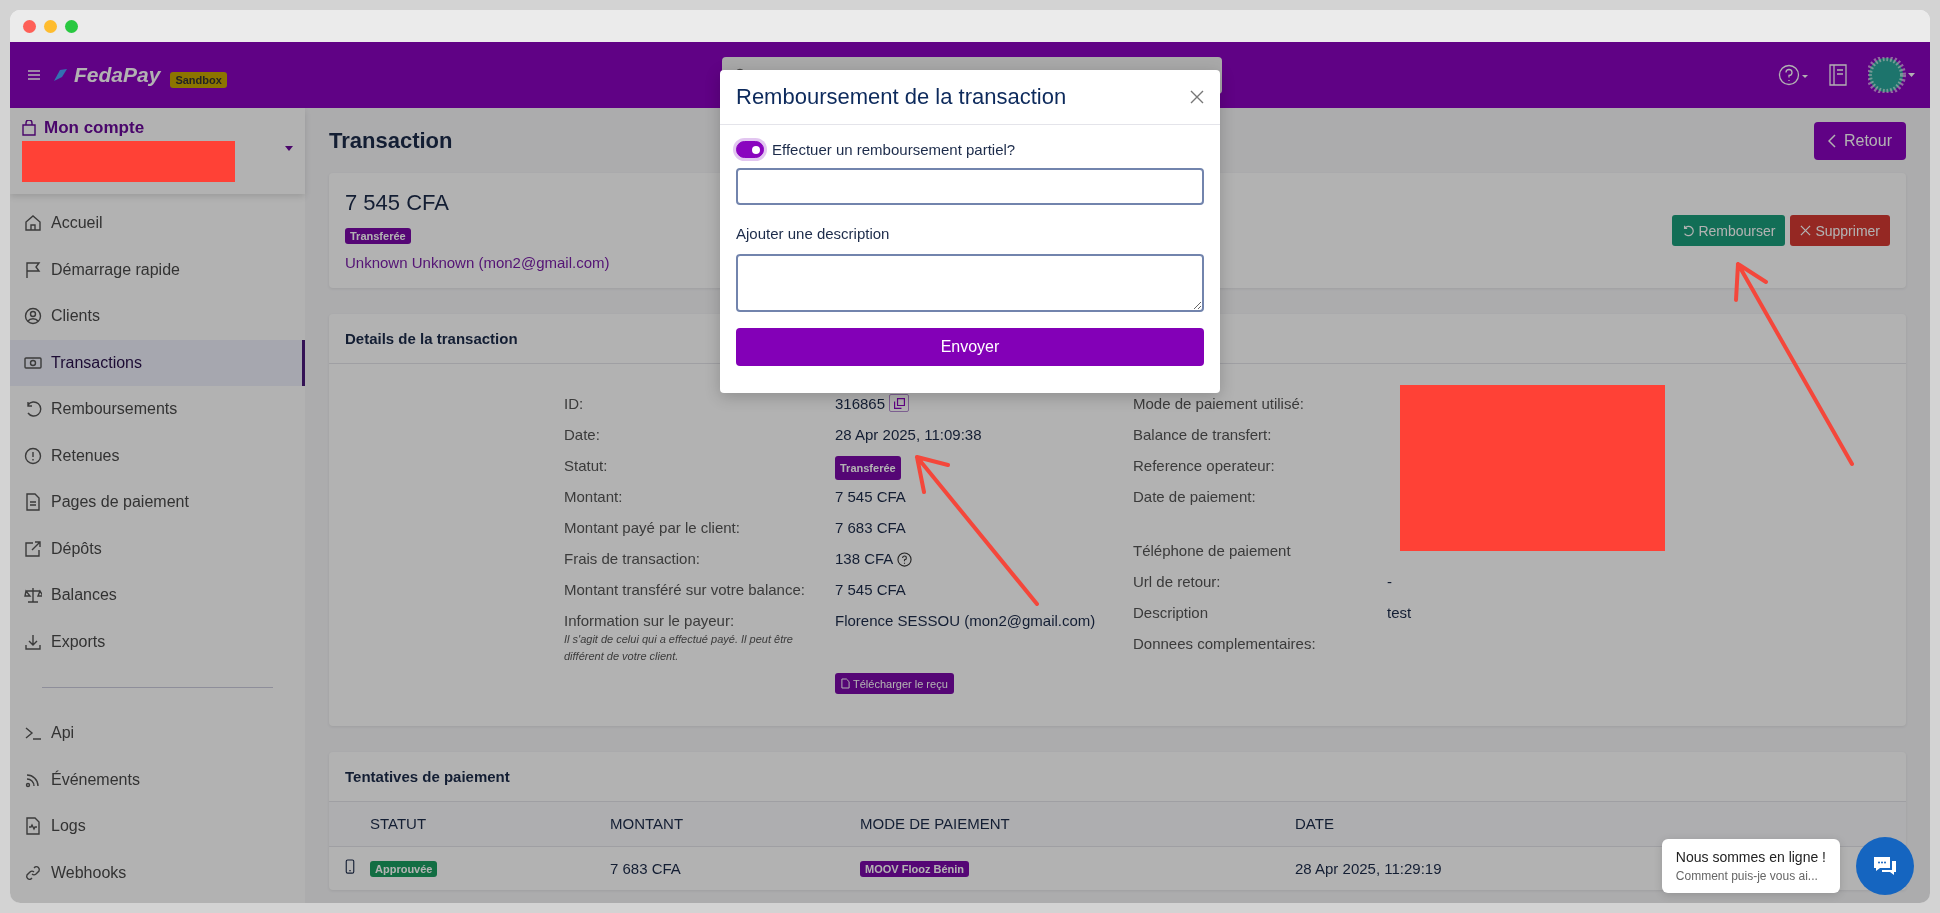 This screenshot has width=1940, height=913. I want to click on column-header: DATE, so click(1444, 824).